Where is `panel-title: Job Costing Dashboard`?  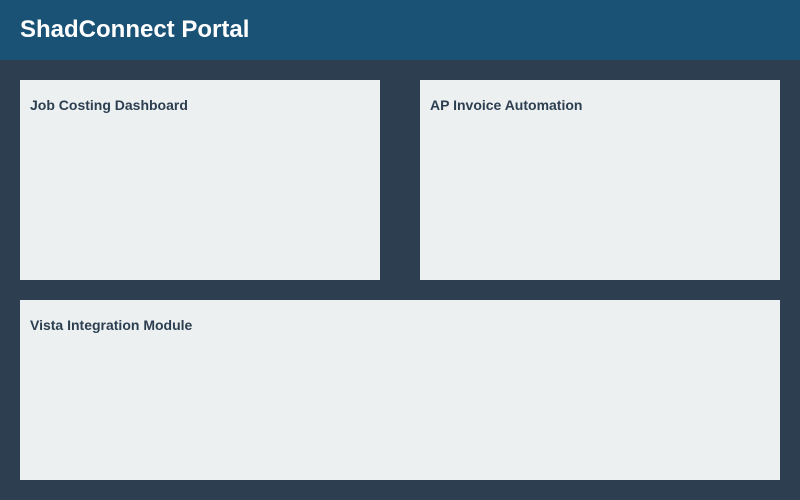
panel-title: Job Costing Dashboard is located at coordinates (109, 105).